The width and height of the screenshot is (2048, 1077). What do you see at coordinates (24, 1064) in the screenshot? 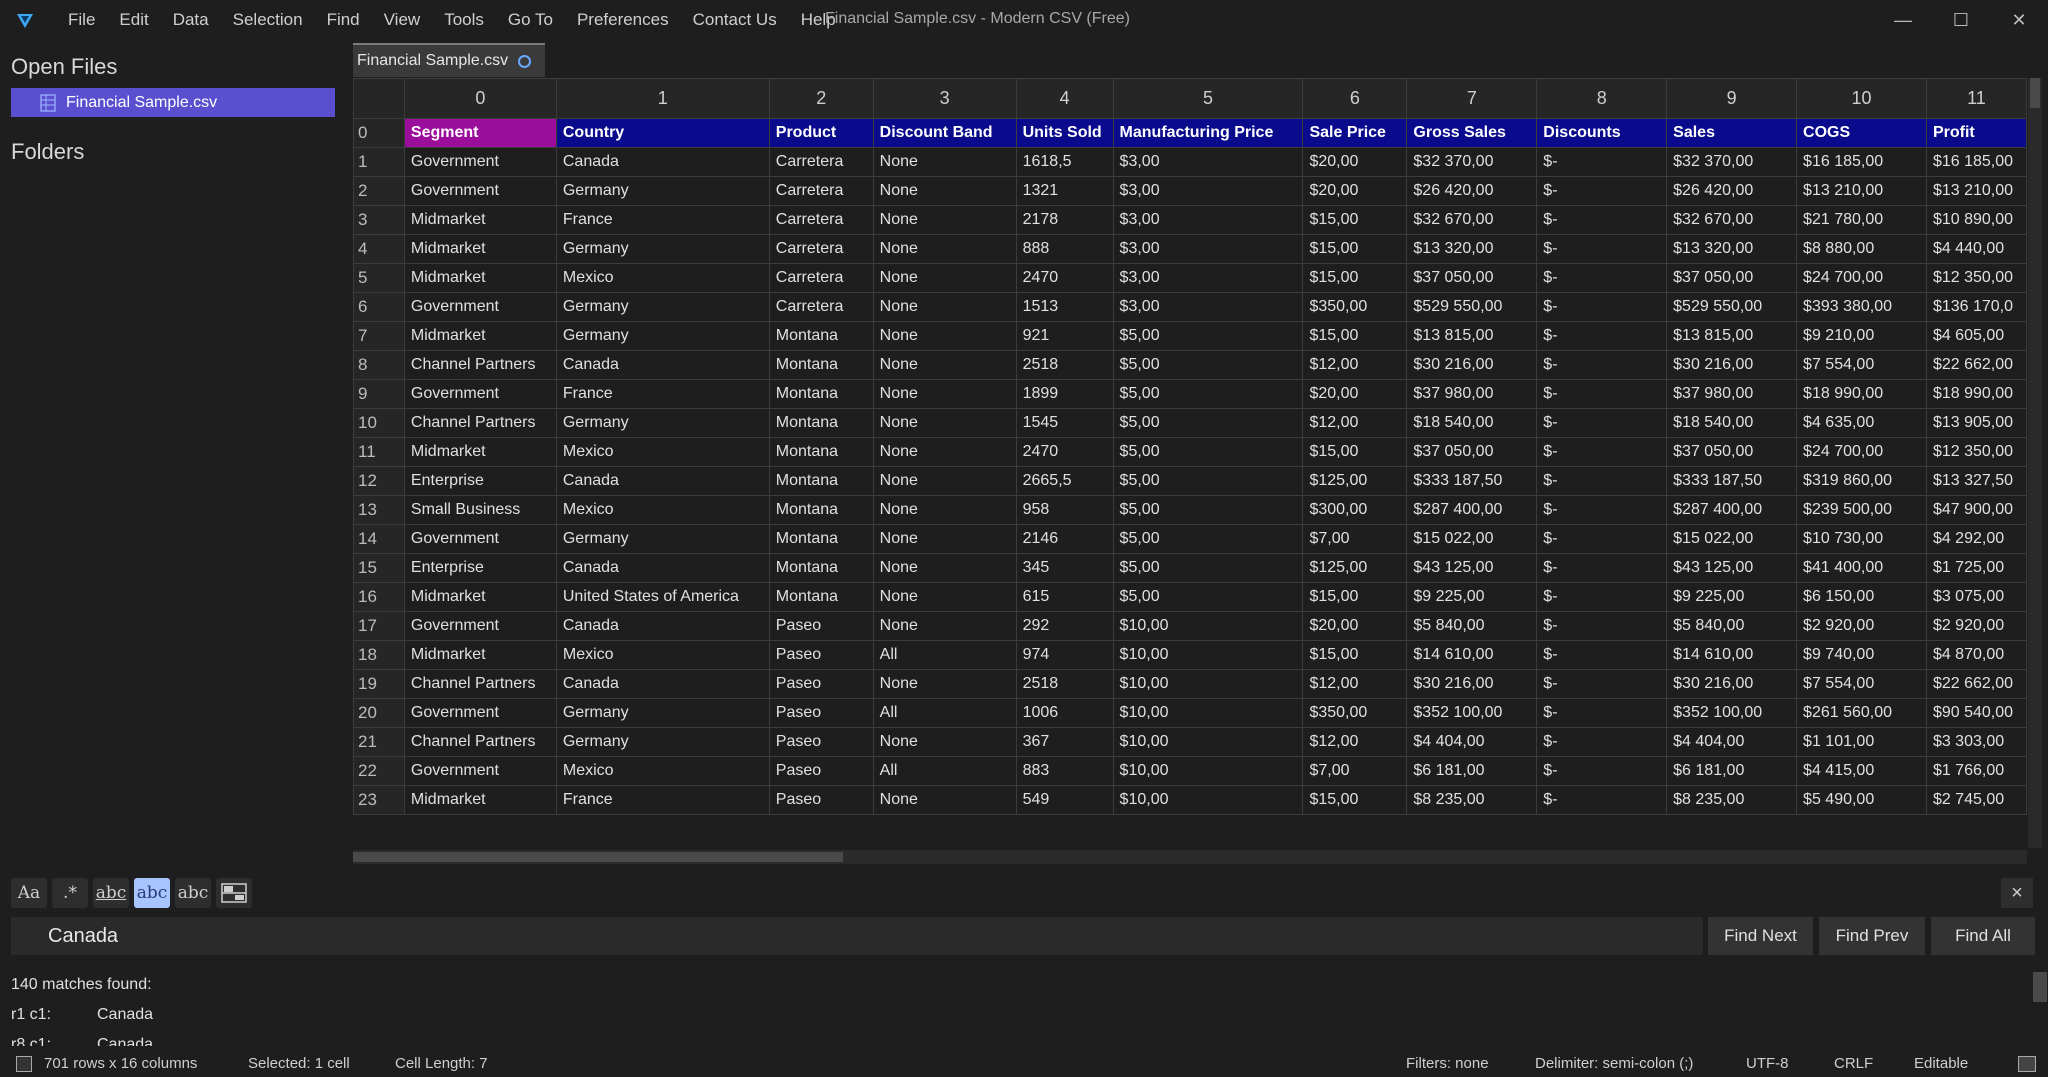
I see `sidebar-toggle-icon` at bounding box center [24, 1064].